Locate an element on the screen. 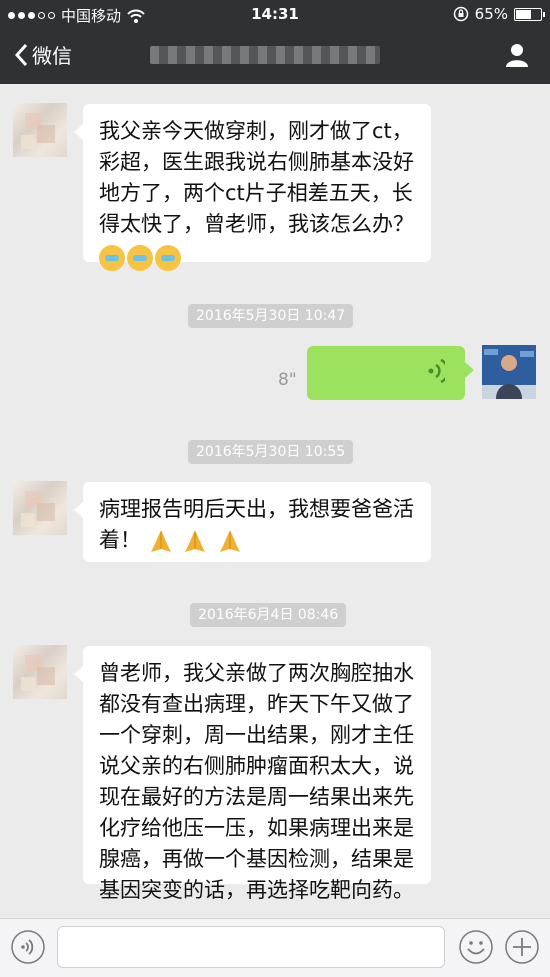 The width and height of the screenshot is (550, 977). battery-percent: 65% is located at coordinates (491, 14).